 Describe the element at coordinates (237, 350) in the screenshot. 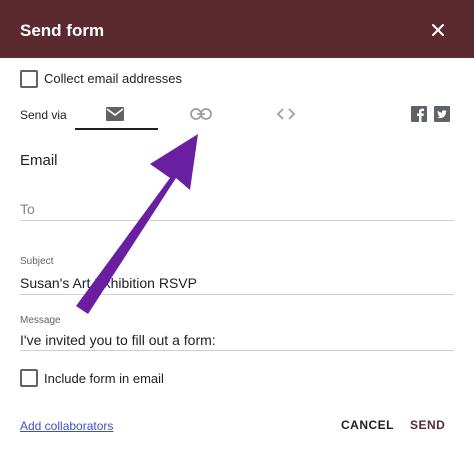

I see `message-field-underline` at that location.